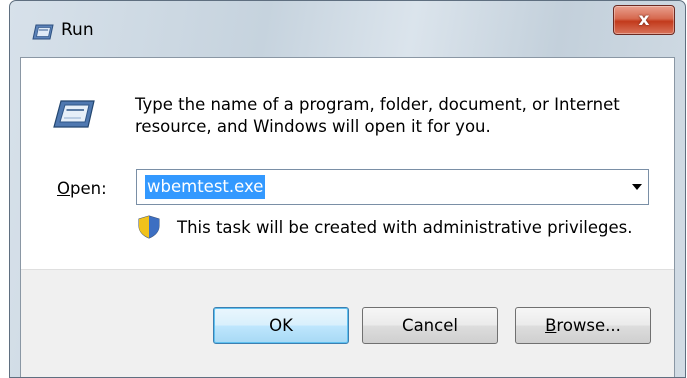  I want to click on cancel-button: Cancel, so click(430, 325).